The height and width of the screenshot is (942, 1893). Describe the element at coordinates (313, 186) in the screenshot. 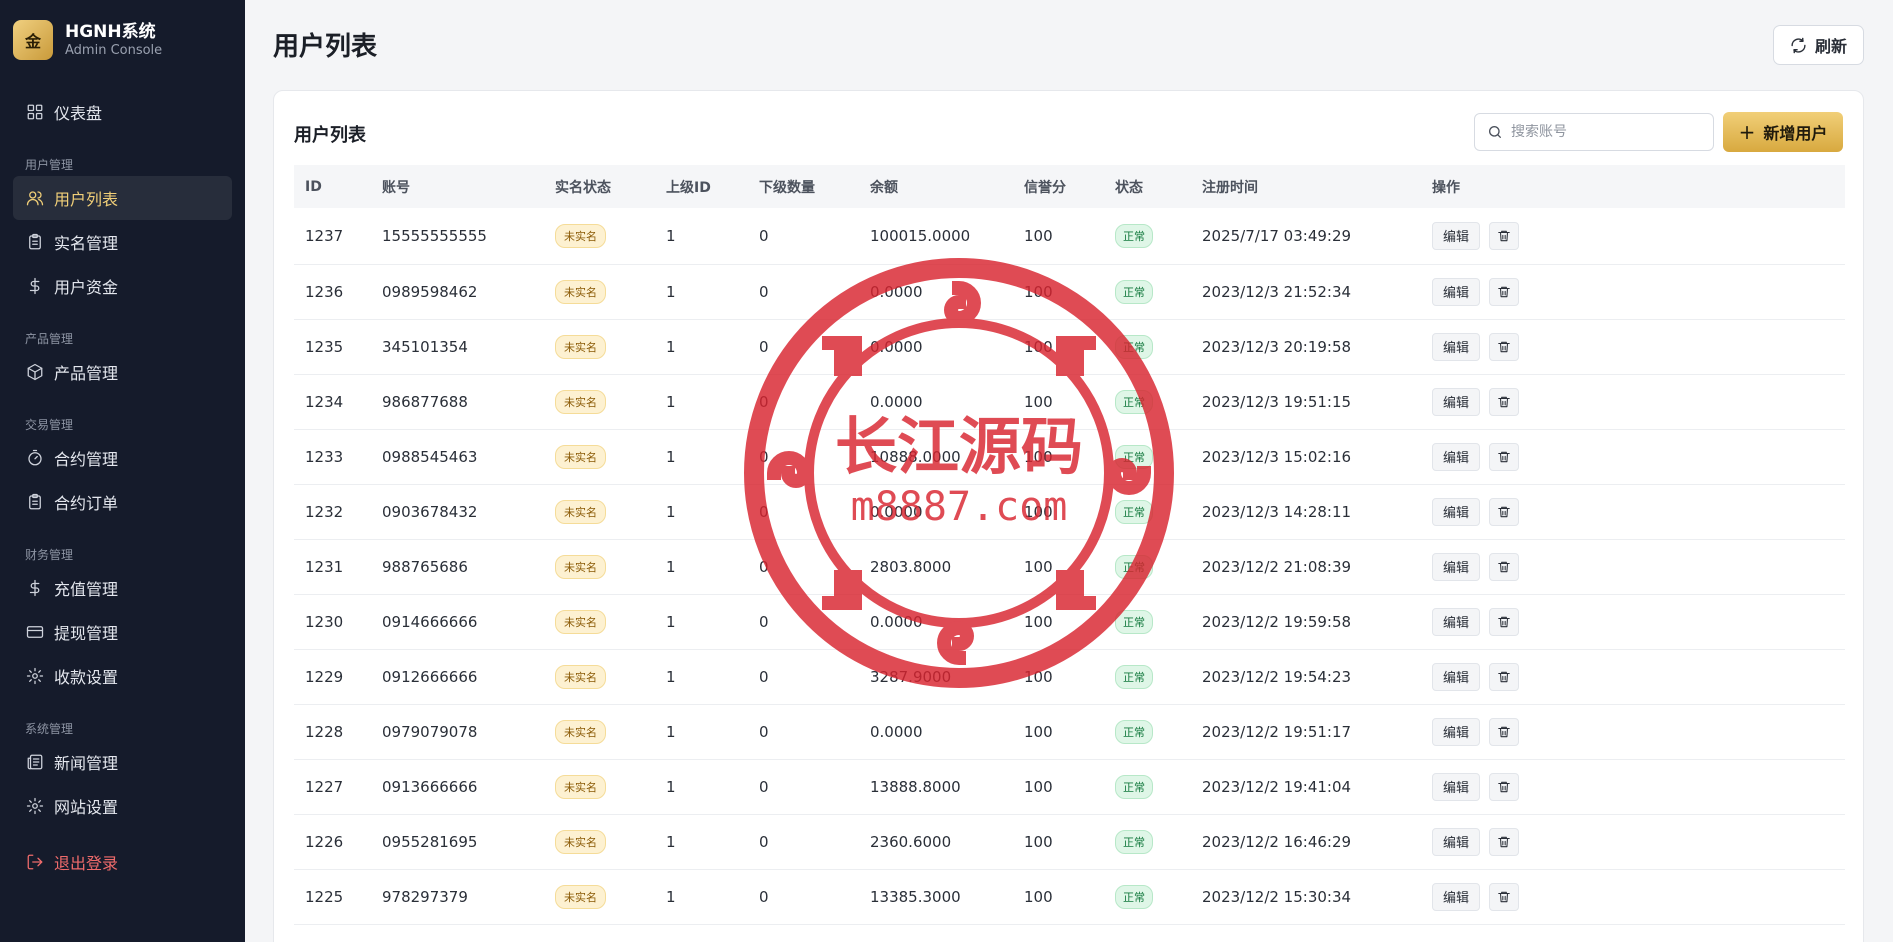

I see `column-header: ID` at that location.